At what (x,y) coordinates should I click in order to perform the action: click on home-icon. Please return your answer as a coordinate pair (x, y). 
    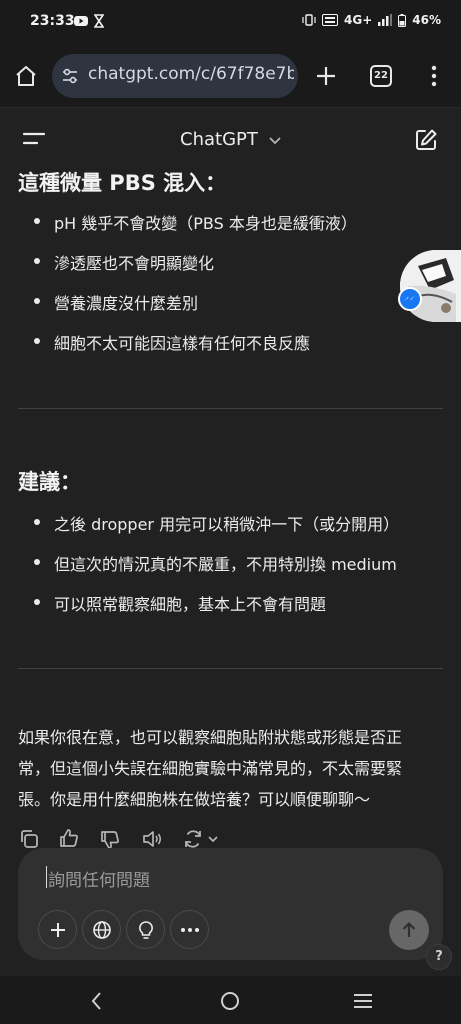
    Looking at the image, I should click on (26, 76).